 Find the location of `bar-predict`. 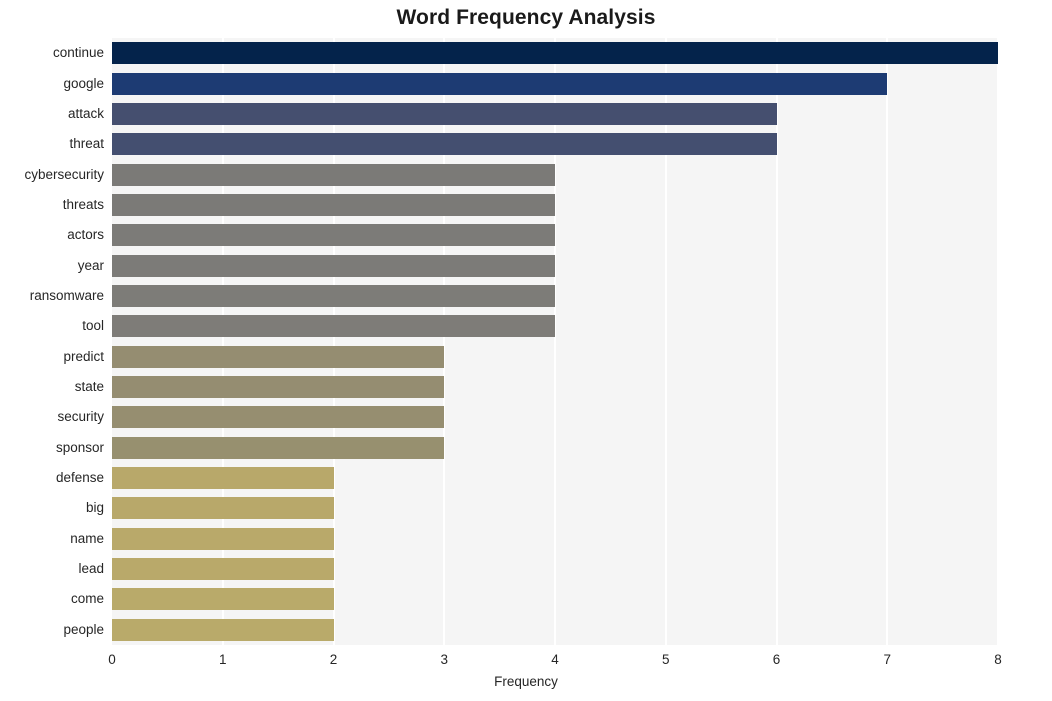

bar-predict is located at coordinates (278, 356).